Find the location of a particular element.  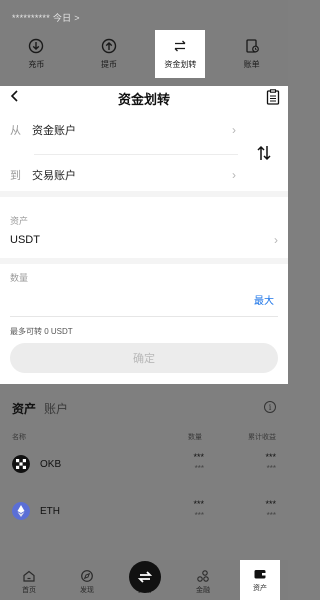

deposit-icon is located at coordinates (36, 46).